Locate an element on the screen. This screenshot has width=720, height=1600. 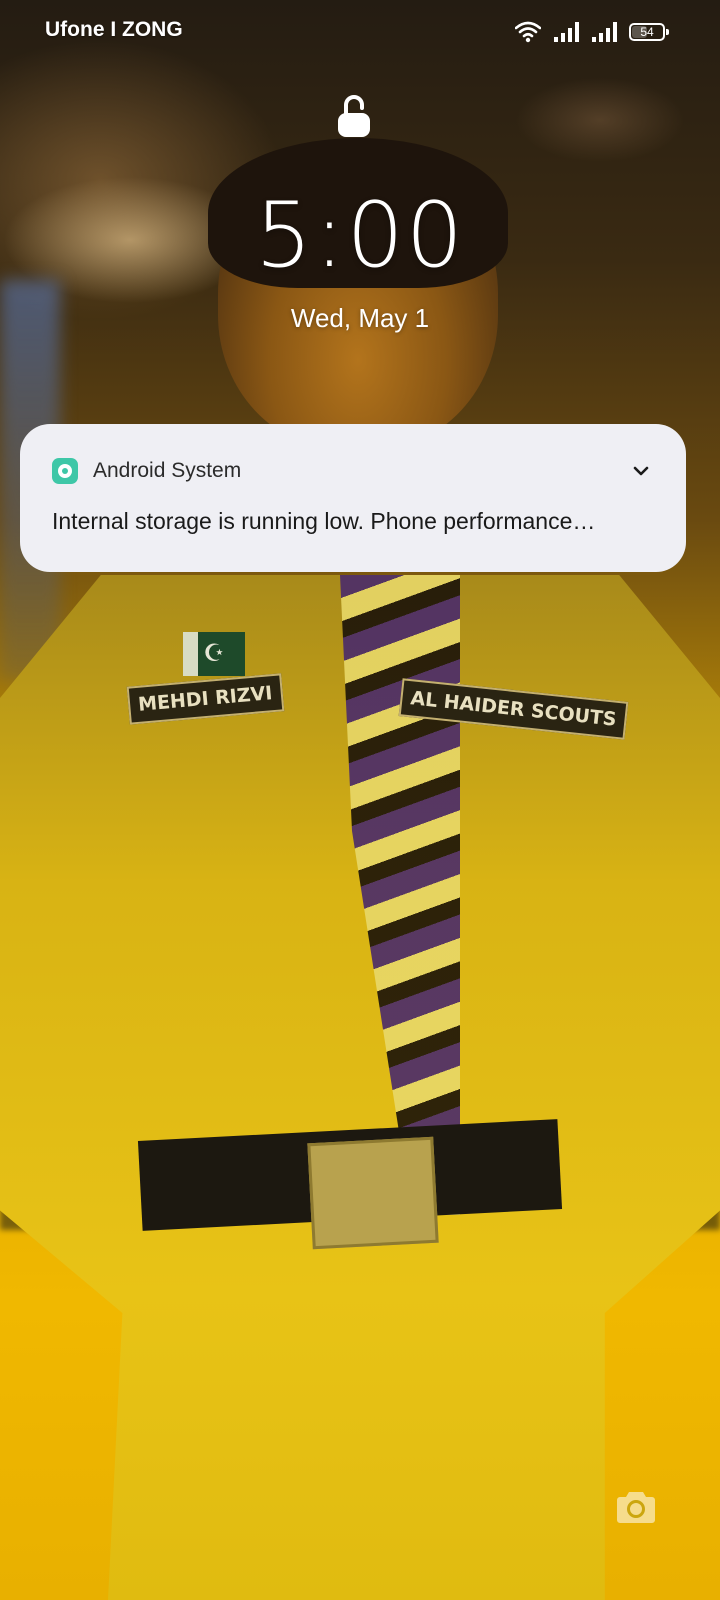
lock-open-icon is located at coordinates (354, 116).